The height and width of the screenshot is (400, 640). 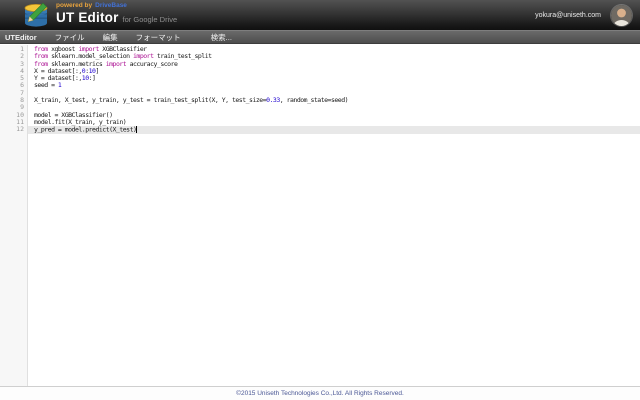 What do you see at coordinates (110, 37) in the screenshot?
I see `menu-edit: 編集` at bounding box center [110, 37].